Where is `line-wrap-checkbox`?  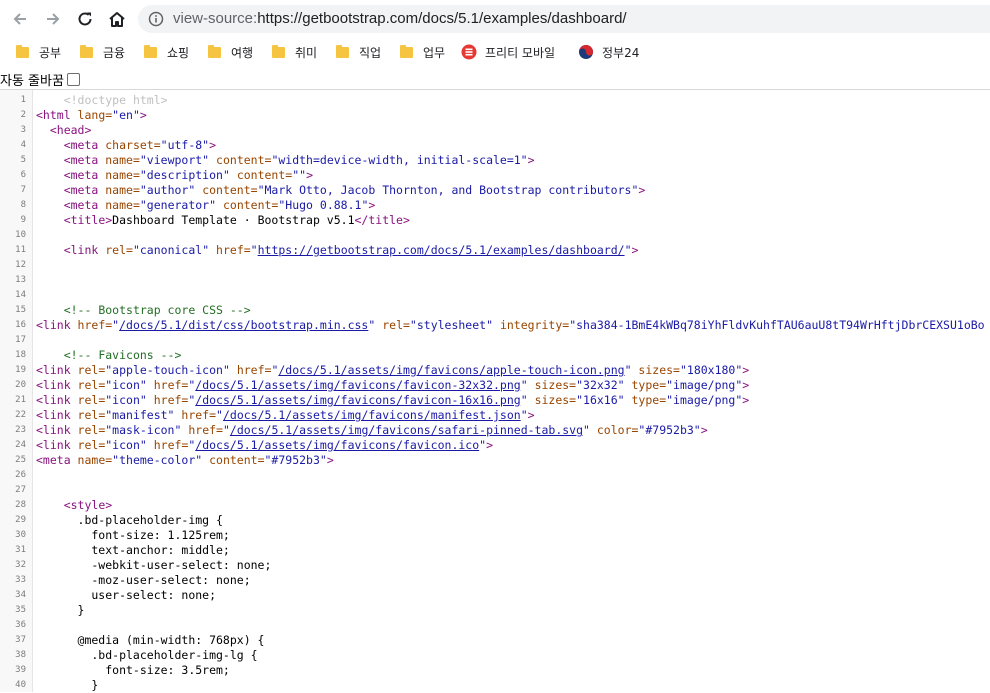 line-wrap-checkbox is located at coordinates (73, 79).